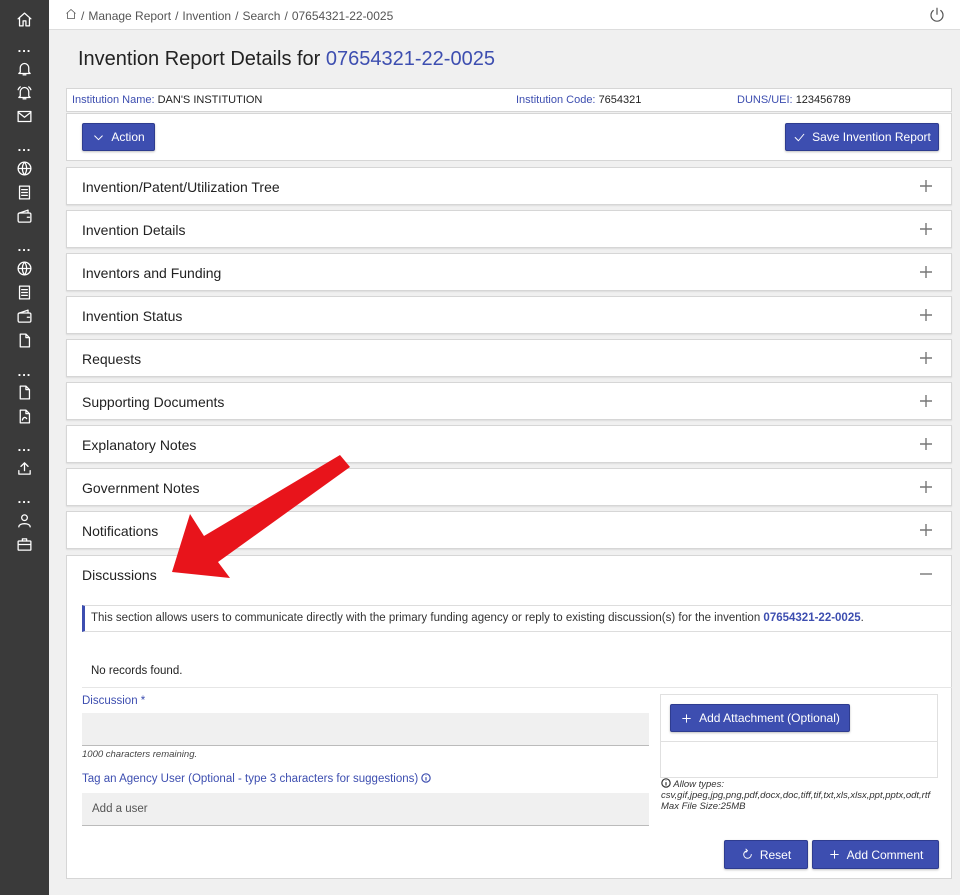 Image resolution: width=960 pixels, height=895 pixels. Describe the element at coordinates (137, 671) in the screenshot. I see `no-records-text: No records found.` at that location.